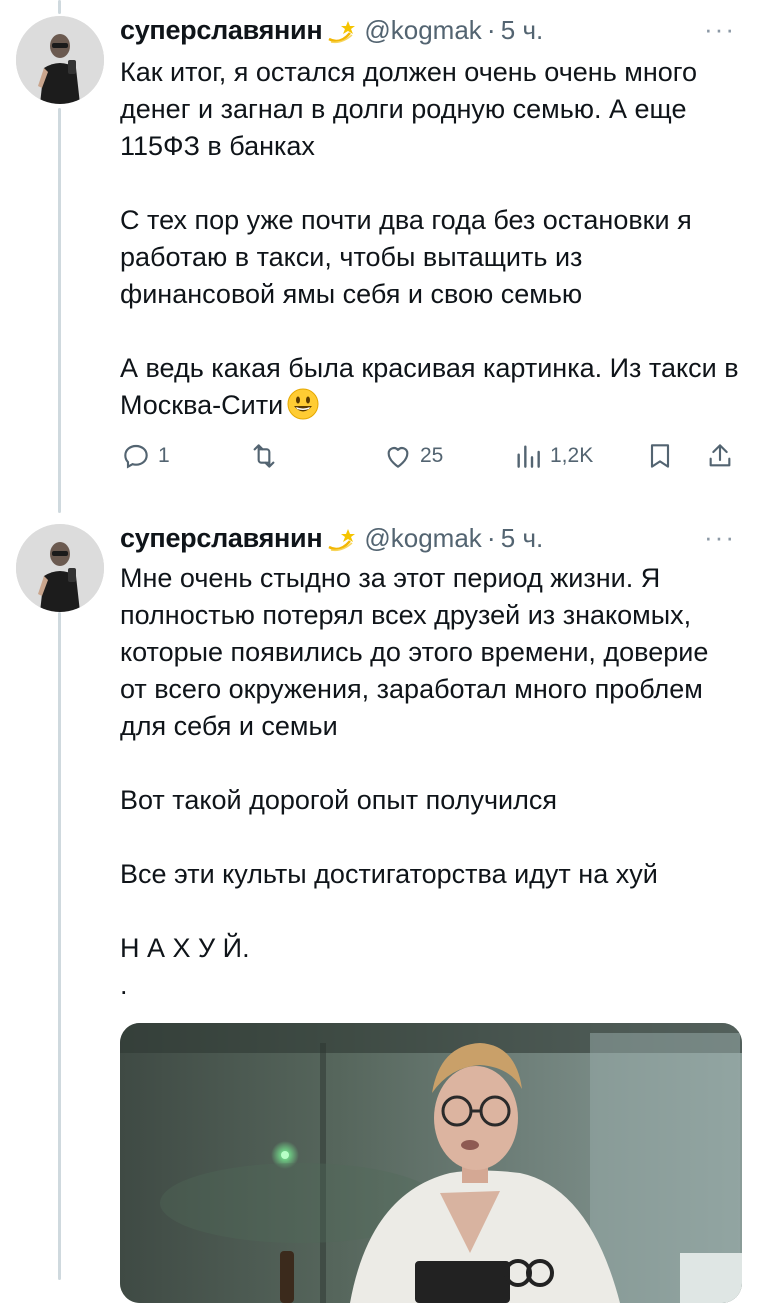 Image resolution: width=758 pixels, height=1303 pixels. I want to click on heart-icon, so click(398, 457).